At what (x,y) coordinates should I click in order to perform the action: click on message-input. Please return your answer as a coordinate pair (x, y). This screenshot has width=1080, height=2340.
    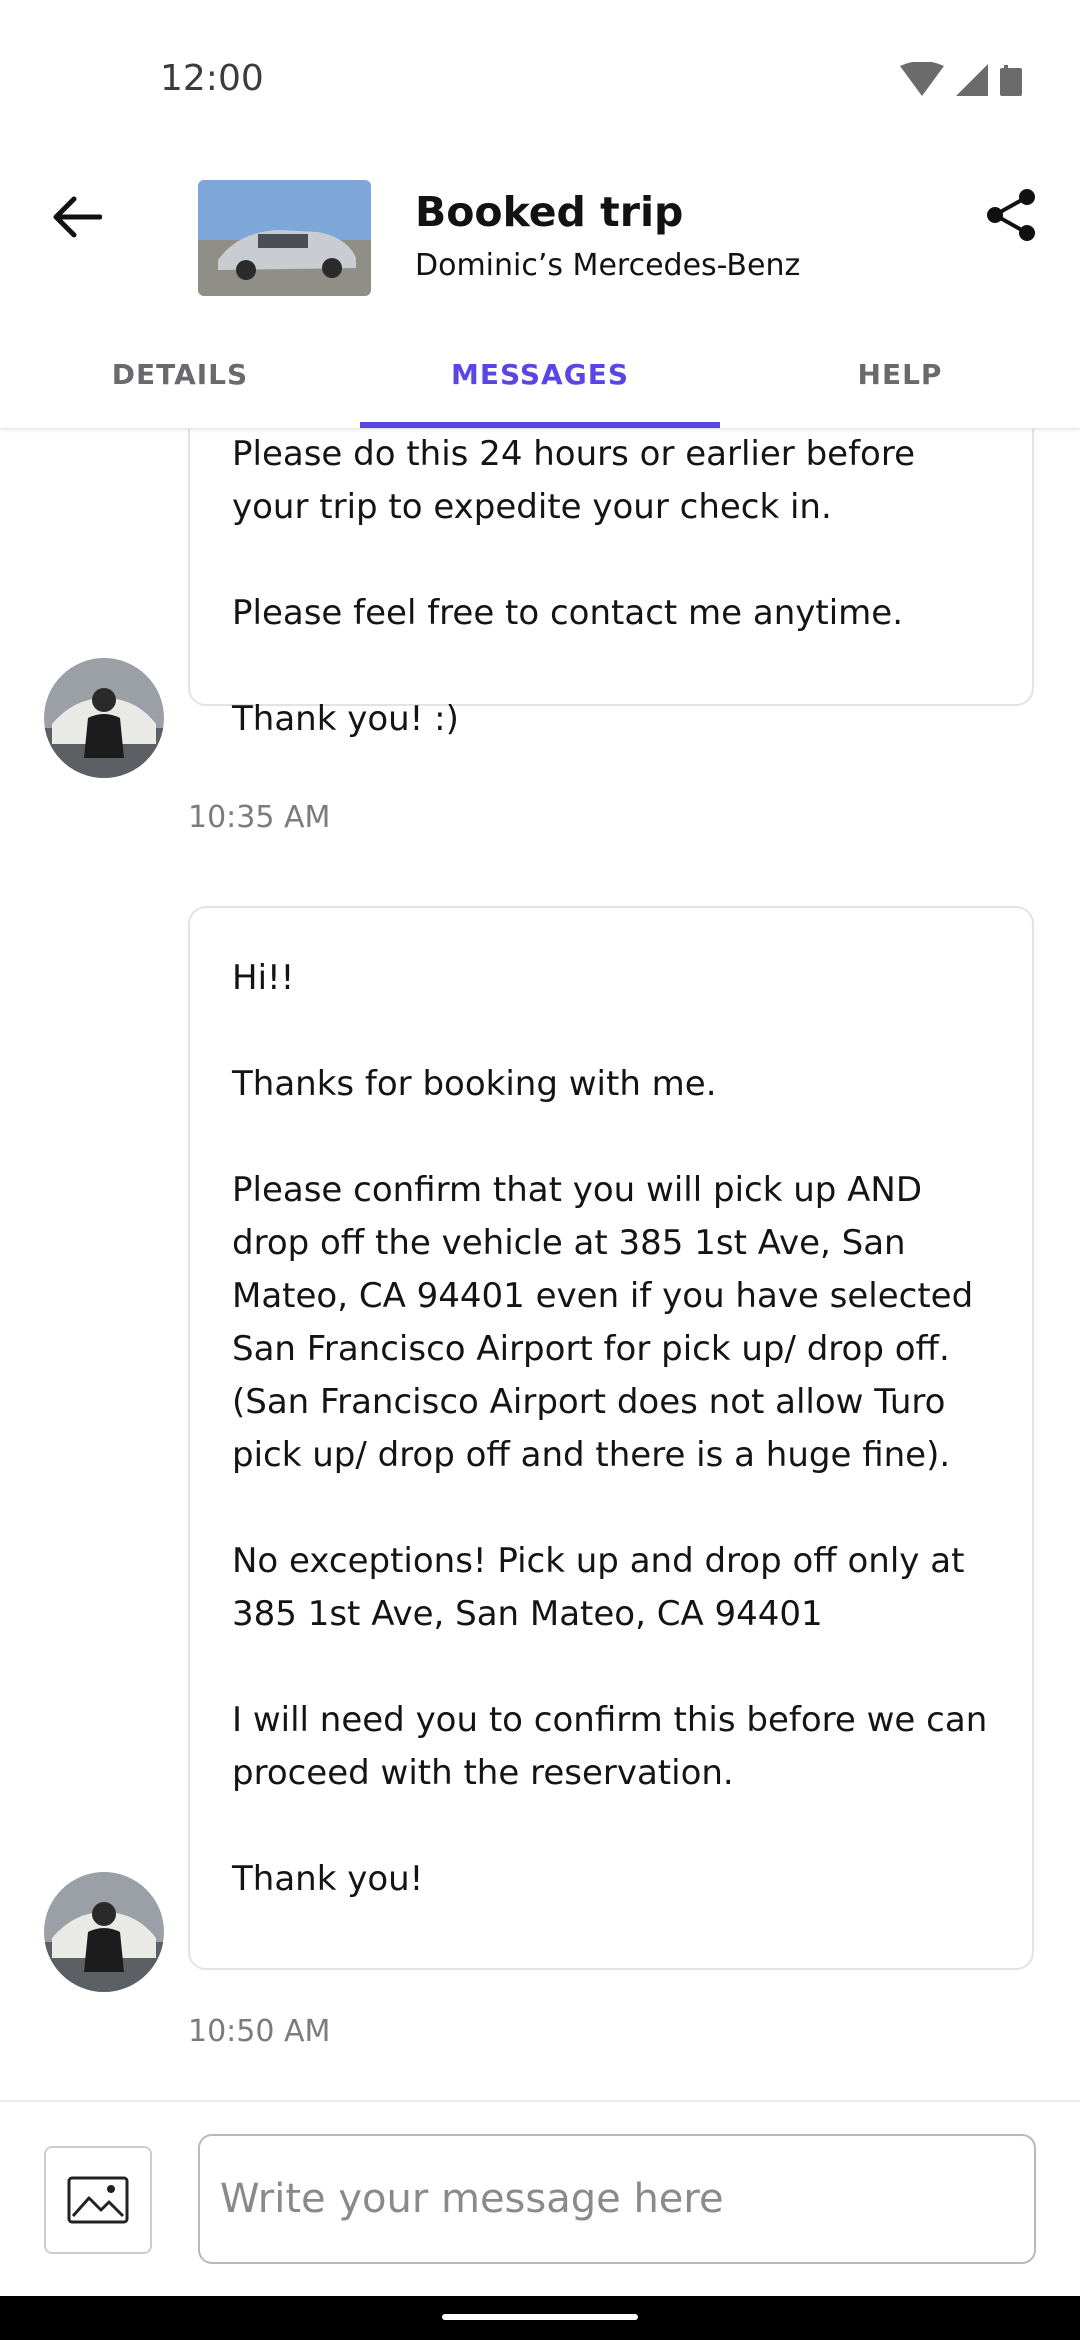
    Looking at the image, I should click on (617, 2199).